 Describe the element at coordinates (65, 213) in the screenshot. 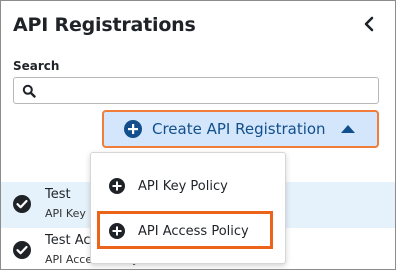

I see `registration-type: API Key` at that location.